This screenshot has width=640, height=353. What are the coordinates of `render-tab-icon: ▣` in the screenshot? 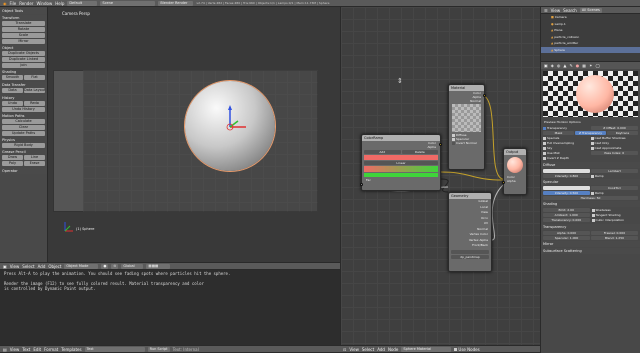 It's located at (546, 65).